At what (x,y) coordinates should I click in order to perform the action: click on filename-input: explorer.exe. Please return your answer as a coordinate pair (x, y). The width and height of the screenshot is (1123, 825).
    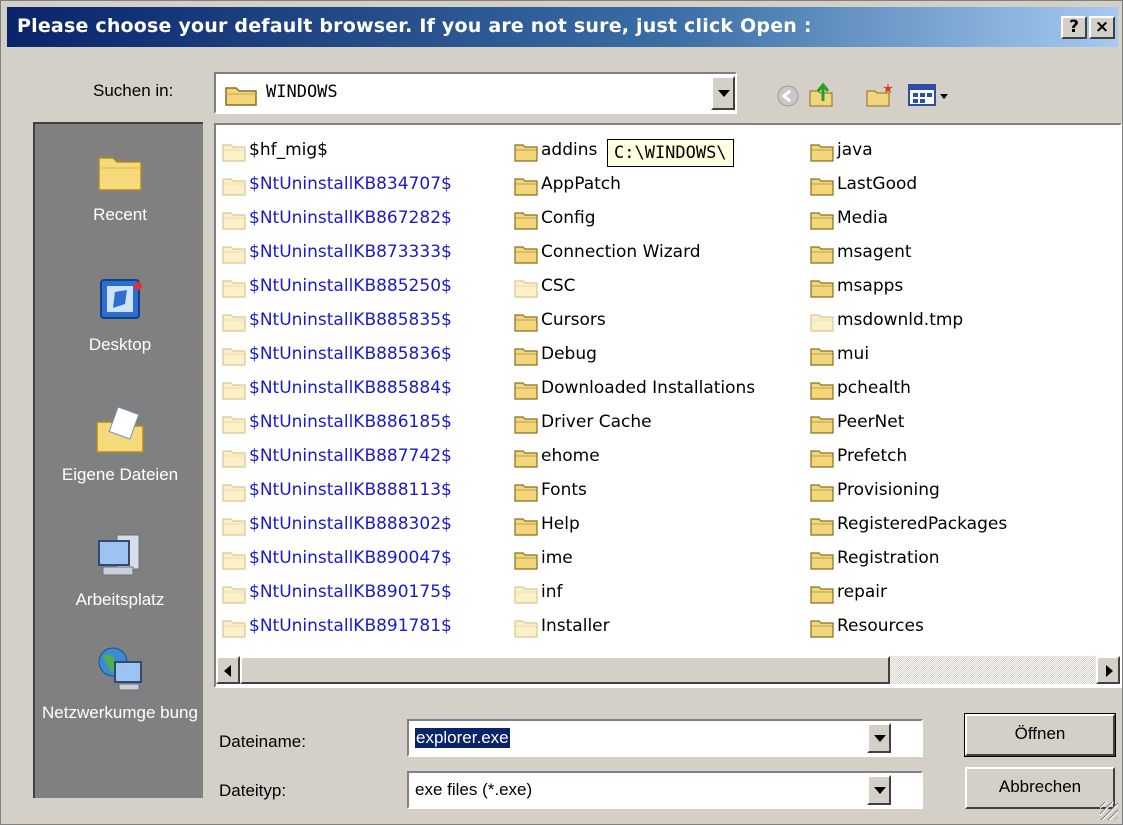
    Looking at the image, I should click on (462, 738).